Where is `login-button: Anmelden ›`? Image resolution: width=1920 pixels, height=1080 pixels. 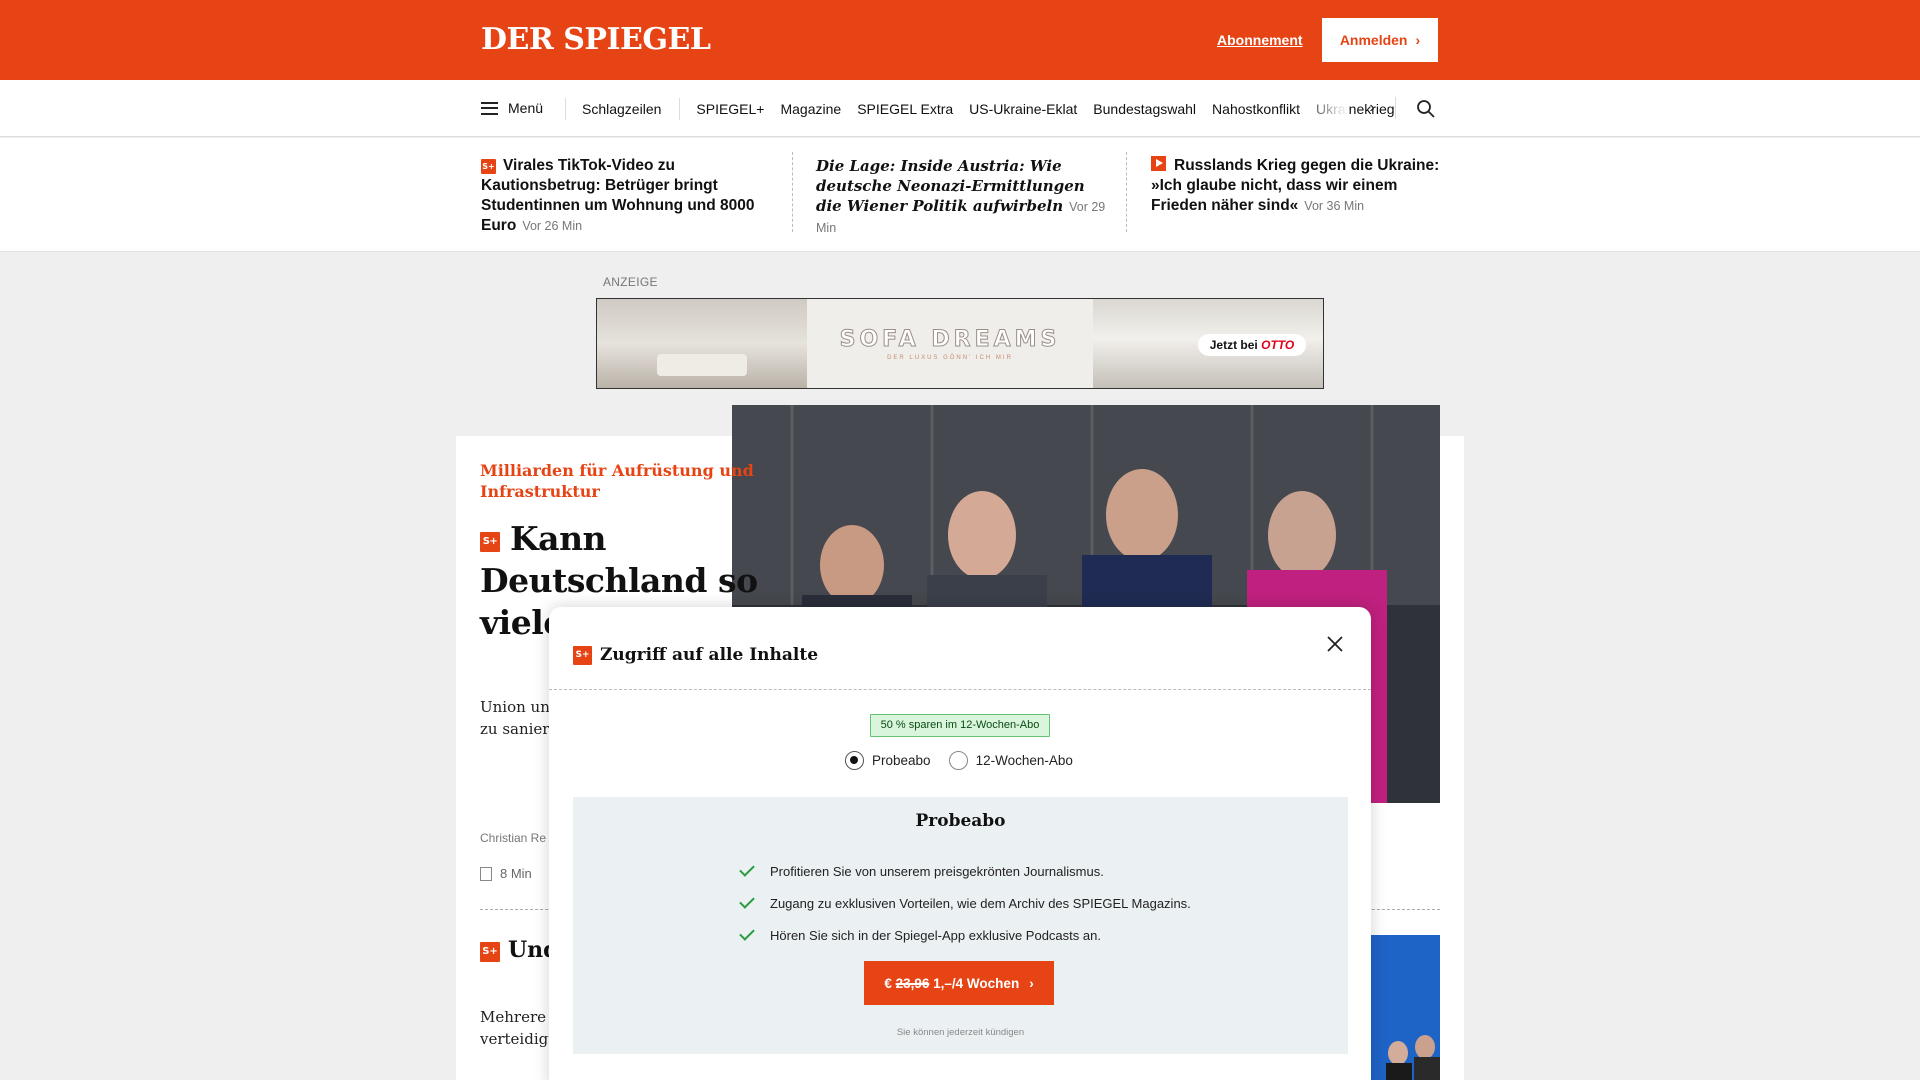 login-button: Anmelden › is located at coordinates (1380, 40).